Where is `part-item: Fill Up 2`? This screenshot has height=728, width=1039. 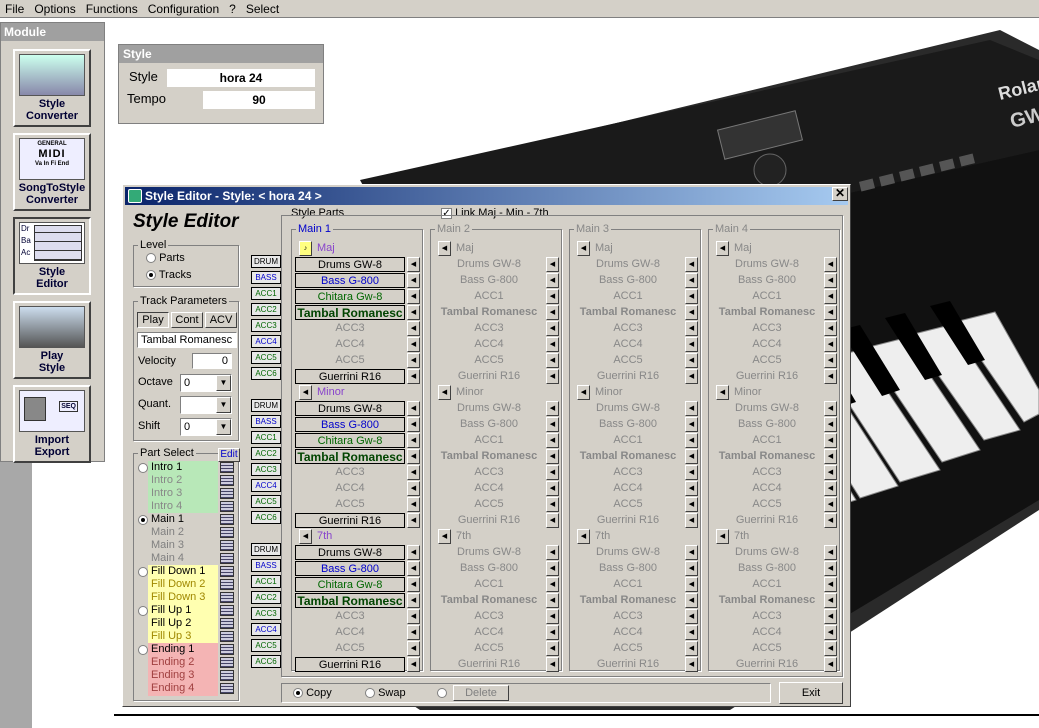 part-item: Fill Up 2 is located at coordinates (185, 623).